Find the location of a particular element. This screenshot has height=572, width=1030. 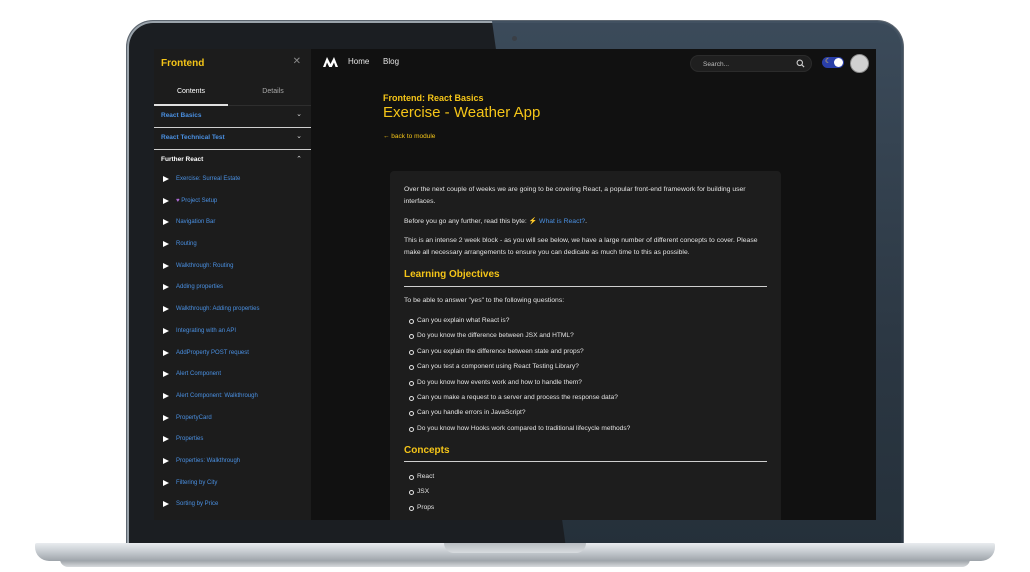

breadcrumb: Frontend: React Basics is located at coordinates (433, 98).